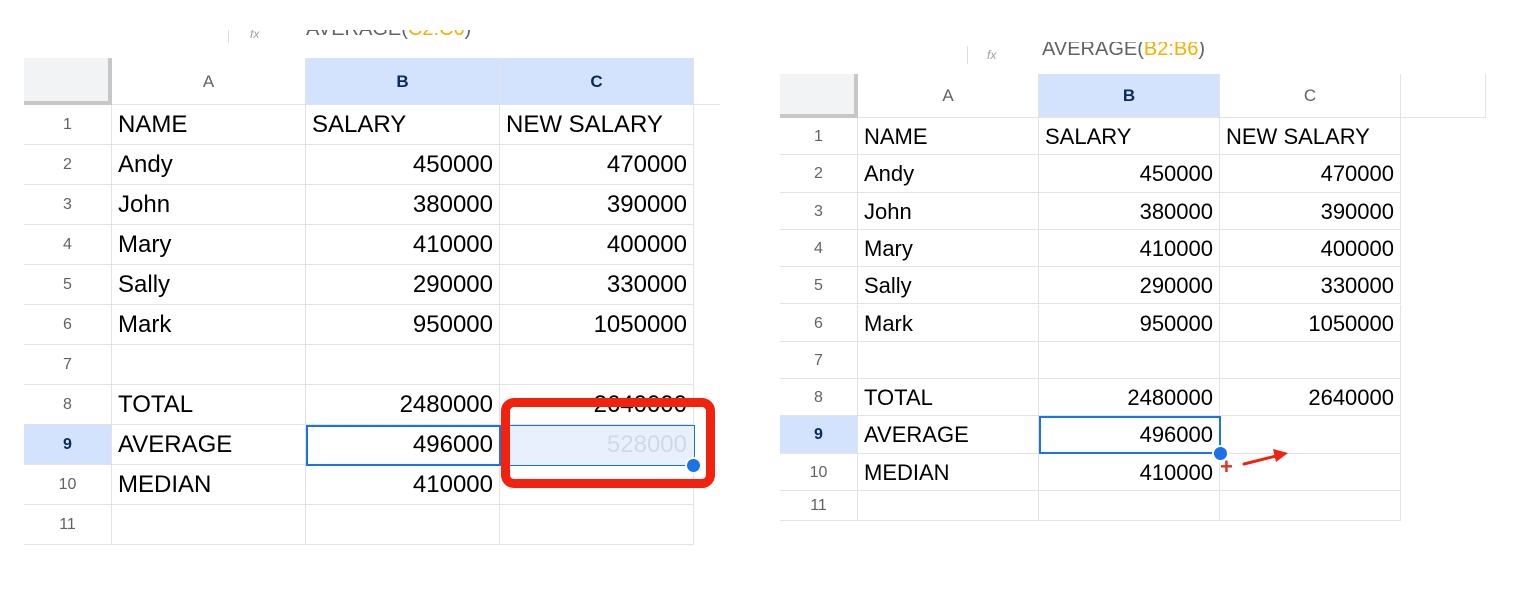 The width and height of the screenshot is (1536, 594). I want to click on formula-bar: fx AVERAGE(C2:C6), so click(372, 36).